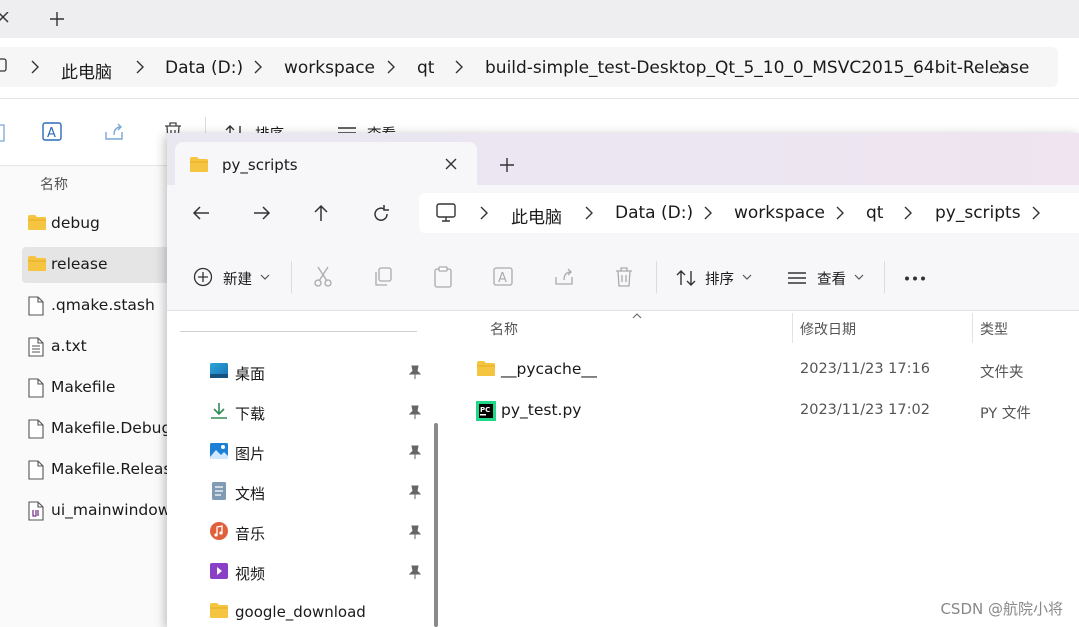 This screenshot has height=627, width=1079. I want to click on computer-icon, so click(446, 212).